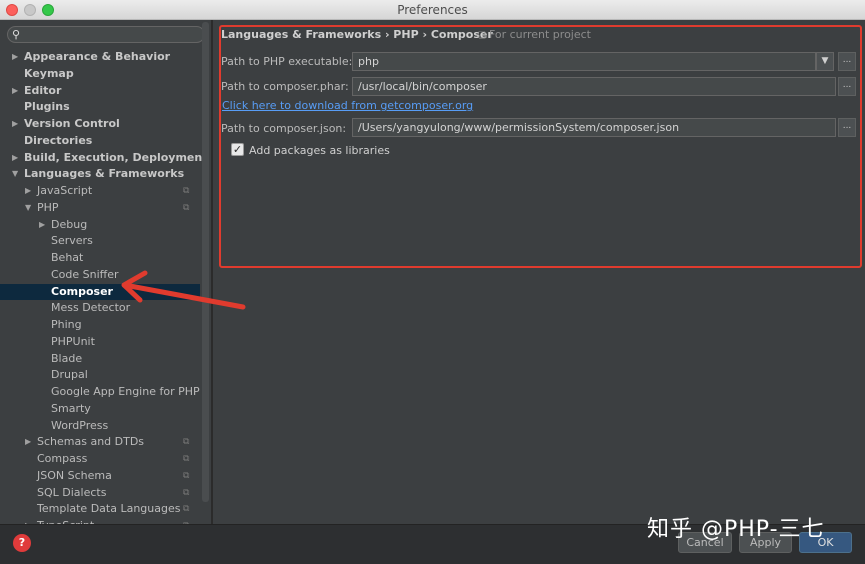 The image size is (865, 564). Describe the element at coordinates (91, 442) in the screenshot. I see `sidebar-item-label: Schemas and DTDs` at that location.